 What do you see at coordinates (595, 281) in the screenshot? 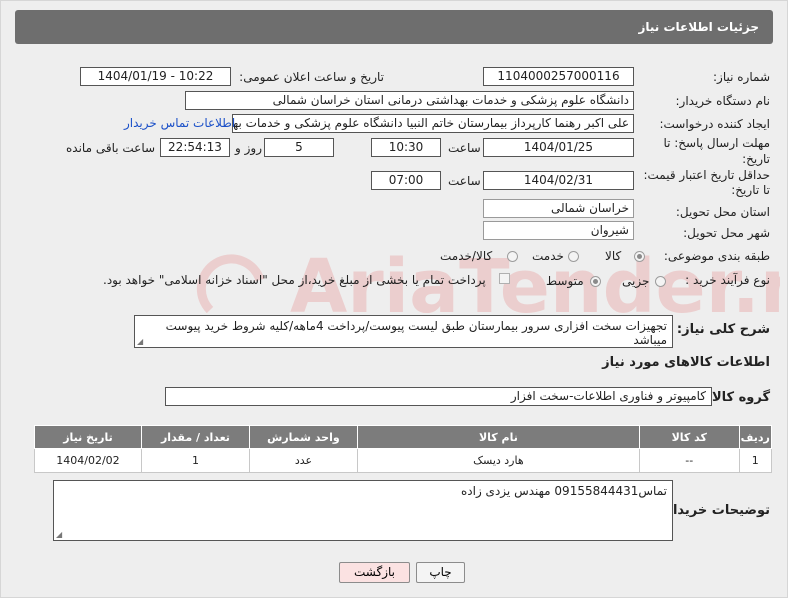
I see `process-radio-medium` at bounding box center [595, 281].